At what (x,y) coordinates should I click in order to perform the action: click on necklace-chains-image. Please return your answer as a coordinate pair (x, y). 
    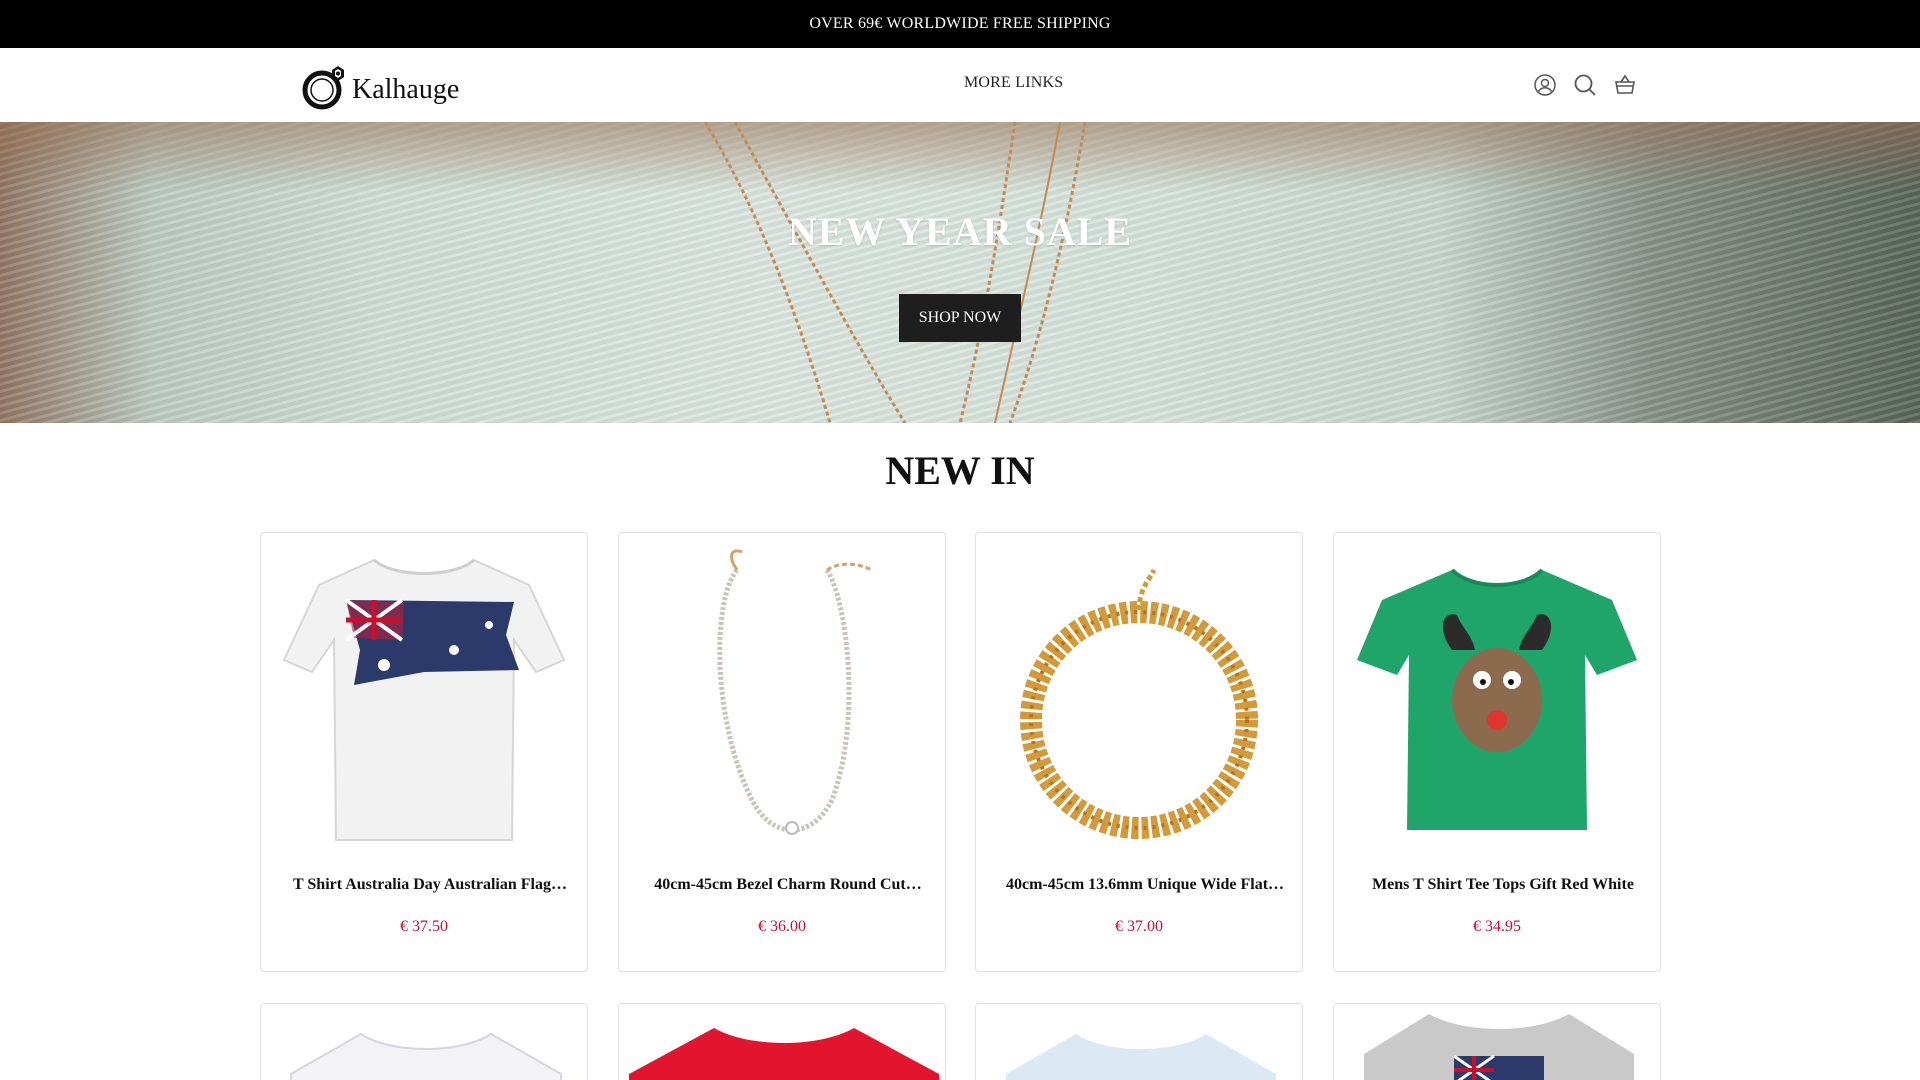
    Looking at the image, I should click on (895, 272).